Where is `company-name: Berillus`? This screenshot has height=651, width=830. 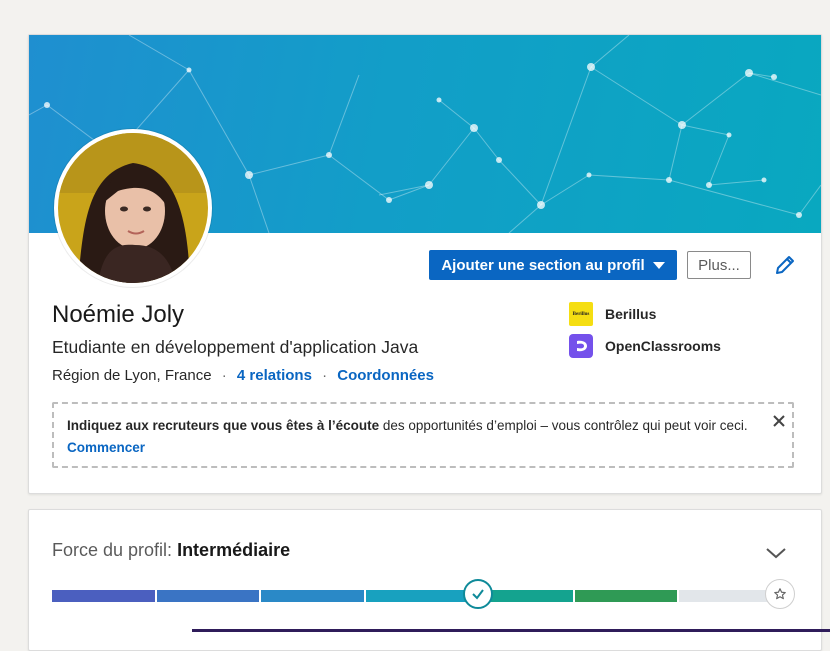
company-name: Berillus is located at coordinates (631, 314).